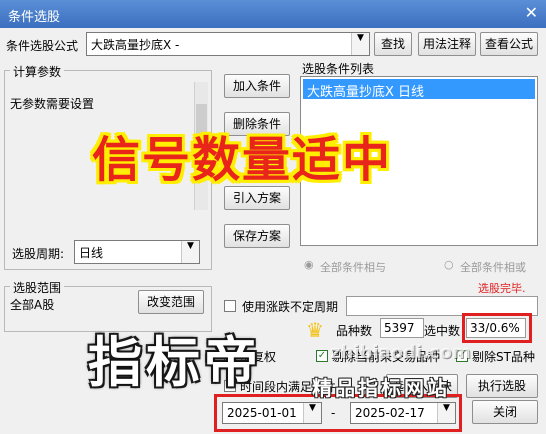  Describe the element at coordinates (52, 104) in the screenshot. I see `params-text: 无参数需要设置` at that location.